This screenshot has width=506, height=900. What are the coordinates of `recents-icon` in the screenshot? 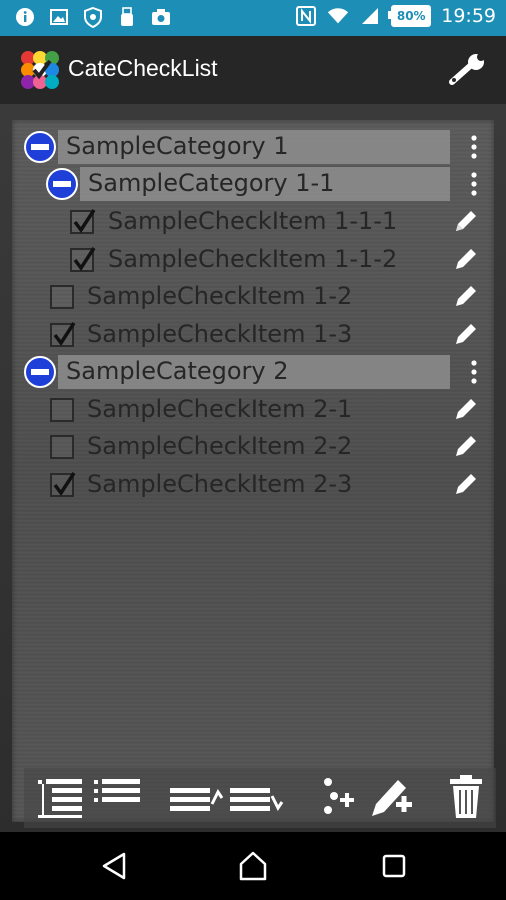 It's located at (394, 866).